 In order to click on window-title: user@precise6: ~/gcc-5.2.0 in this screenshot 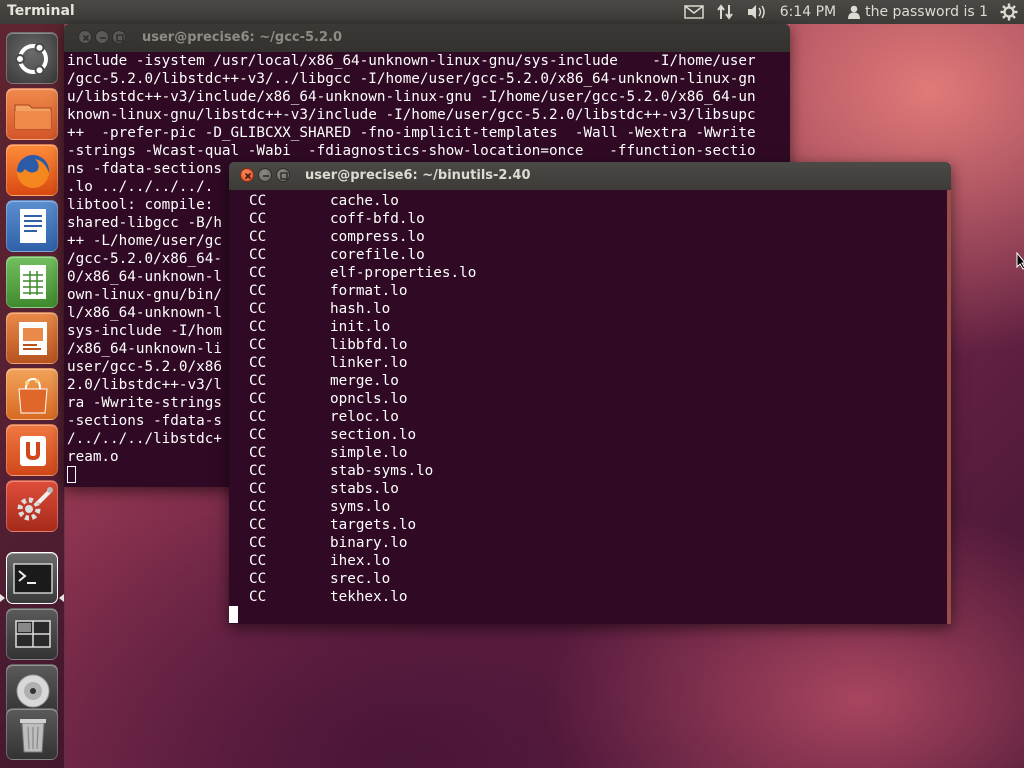, I will do `click(242, 37)`.